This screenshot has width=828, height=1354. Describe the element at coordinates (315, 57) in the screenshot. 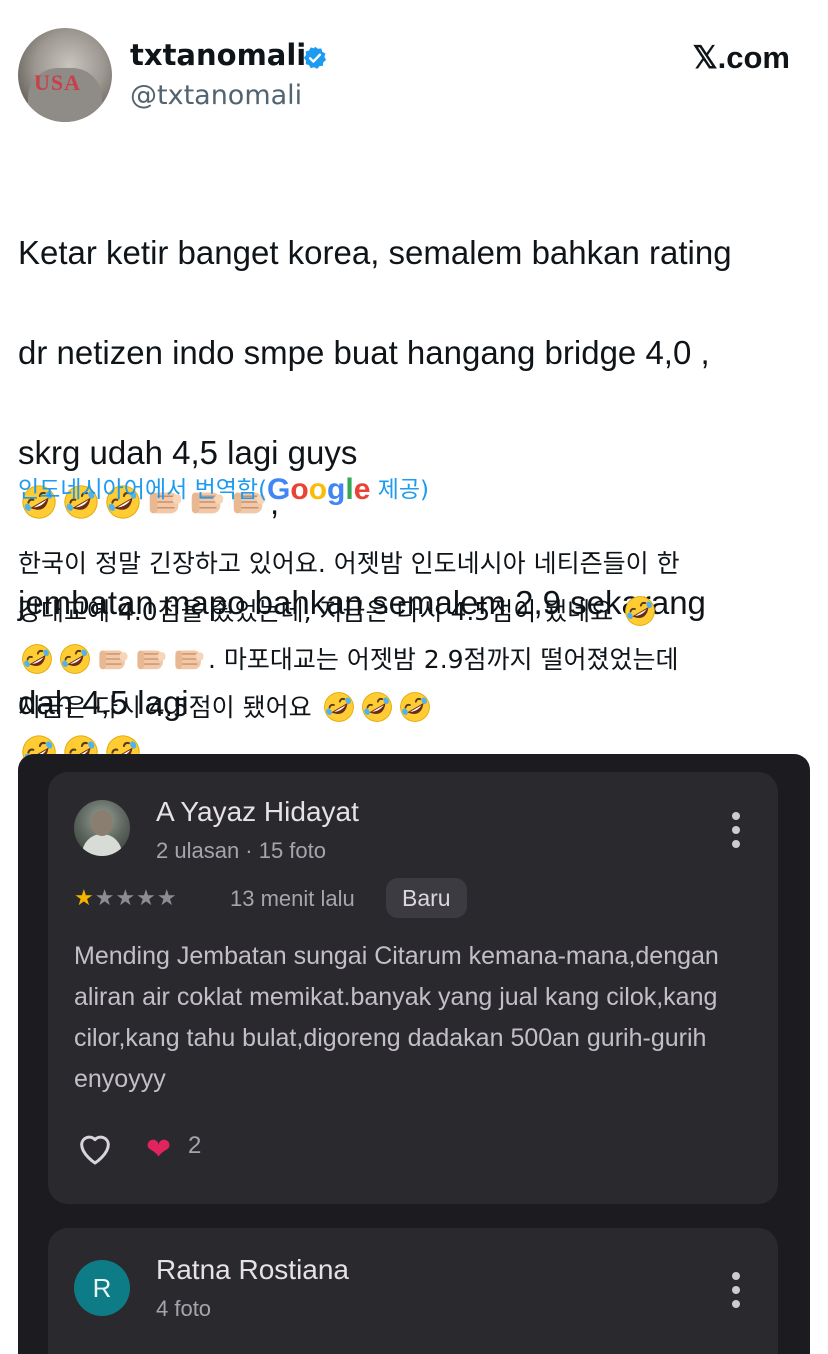

I see `verified-badge-icon` at that location.